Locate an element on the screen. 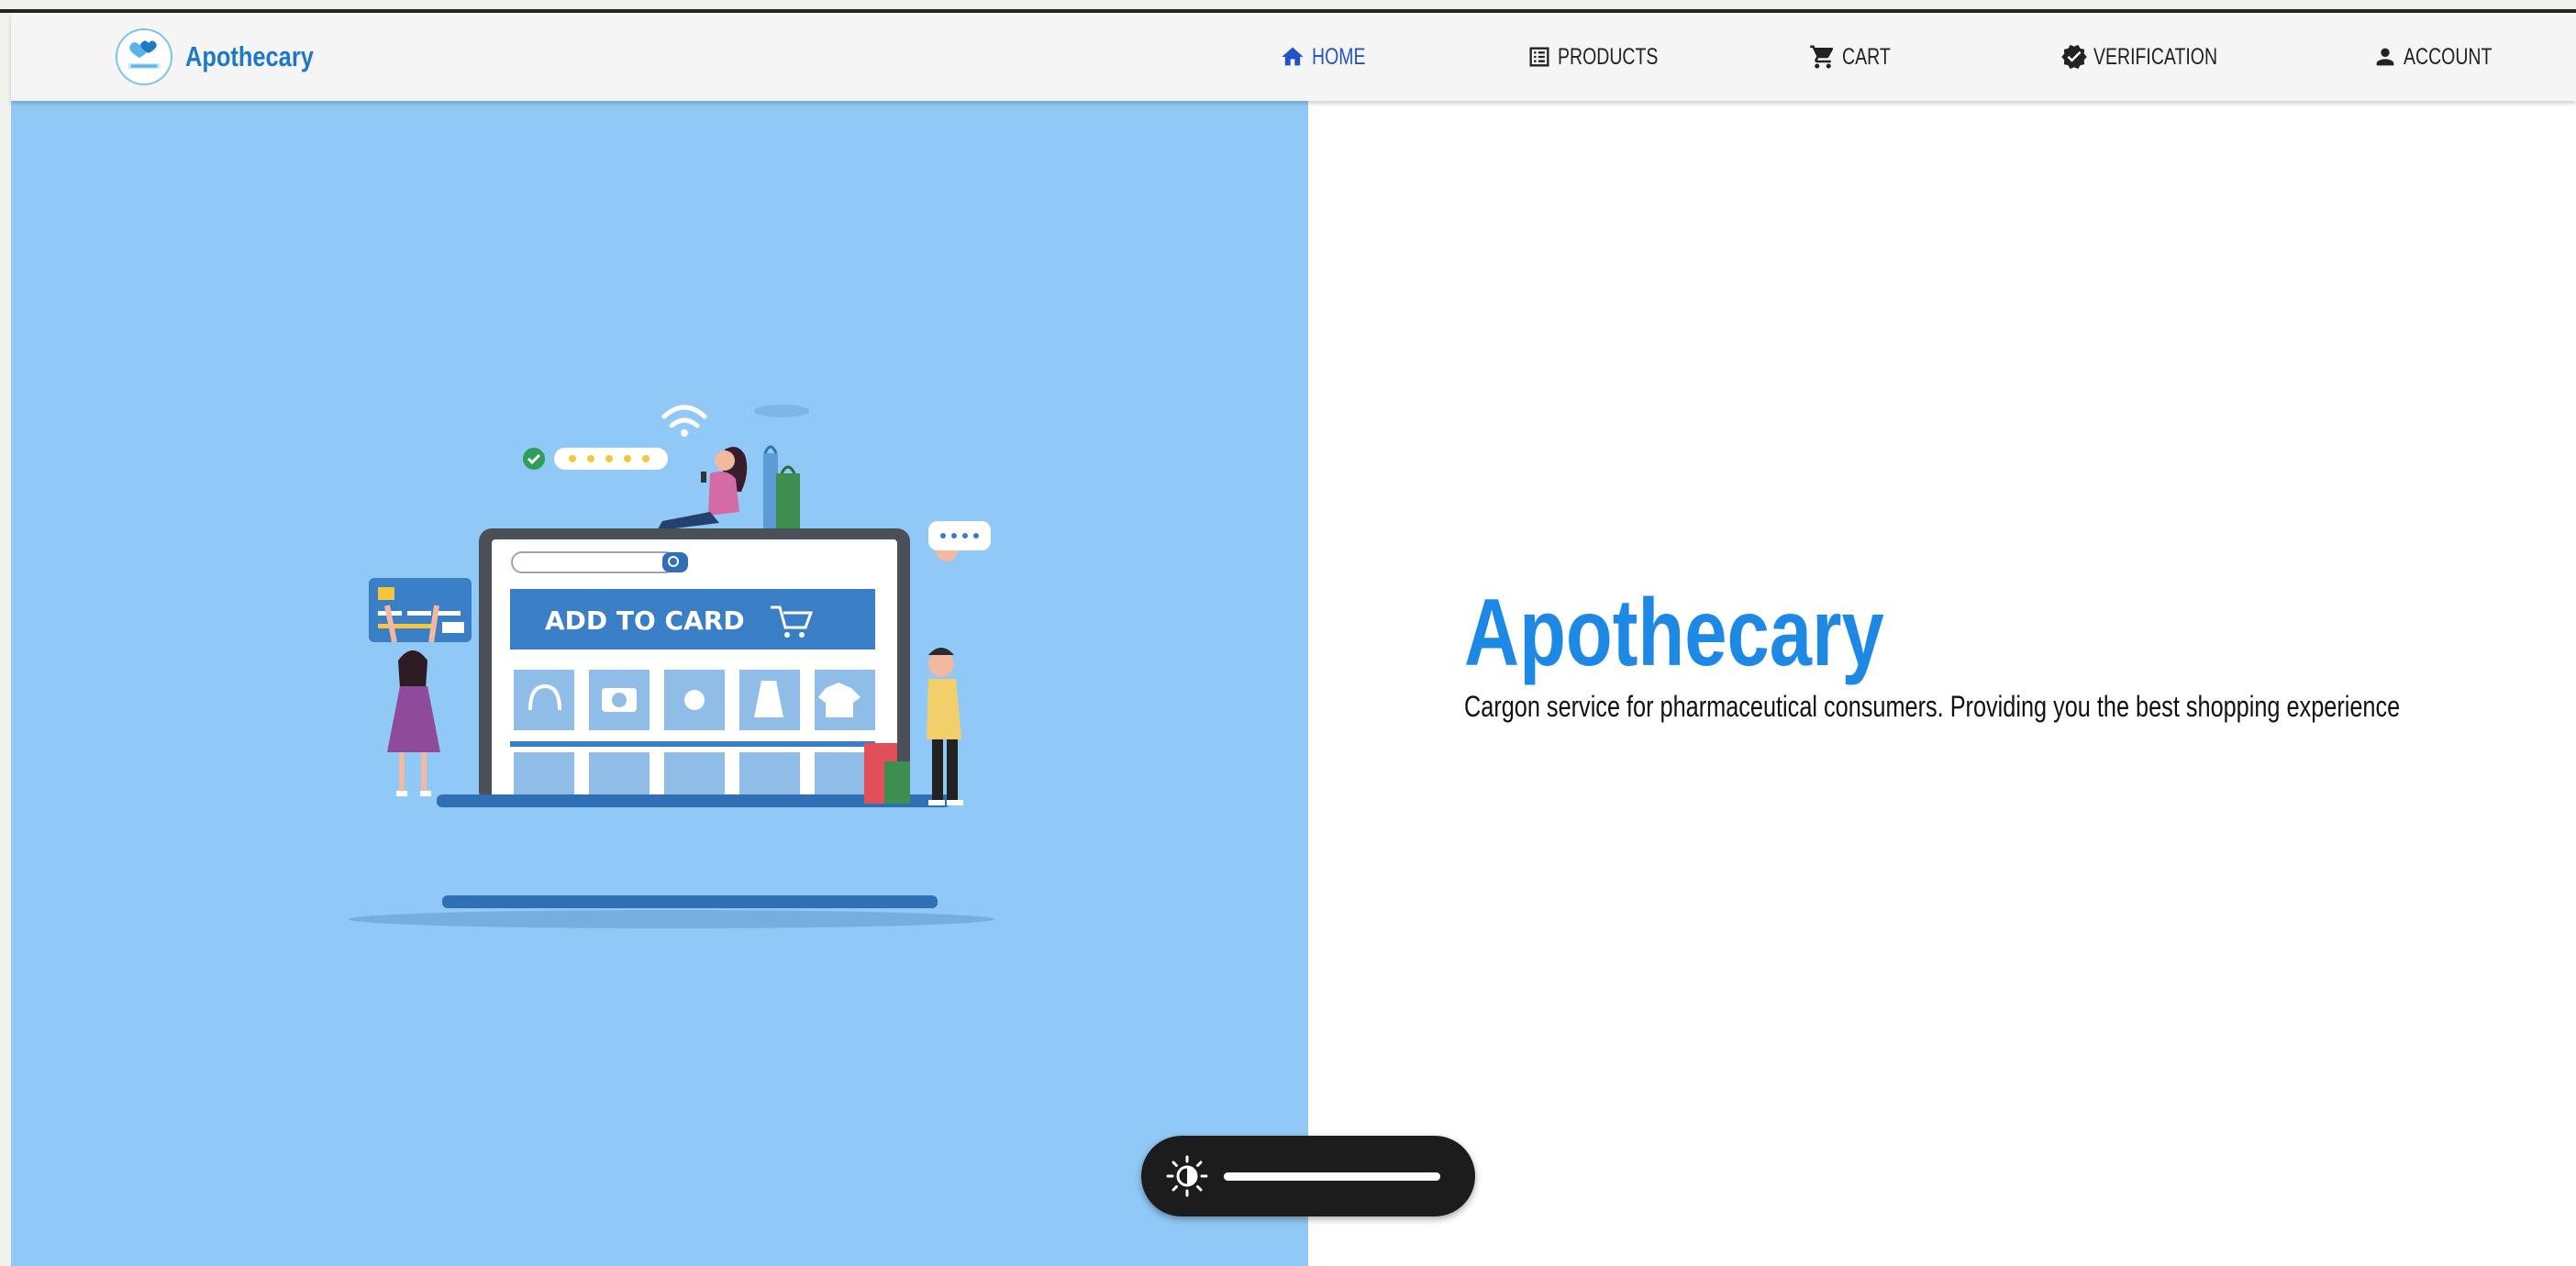  brand-logo-icon is located at coordinates (144, 56).